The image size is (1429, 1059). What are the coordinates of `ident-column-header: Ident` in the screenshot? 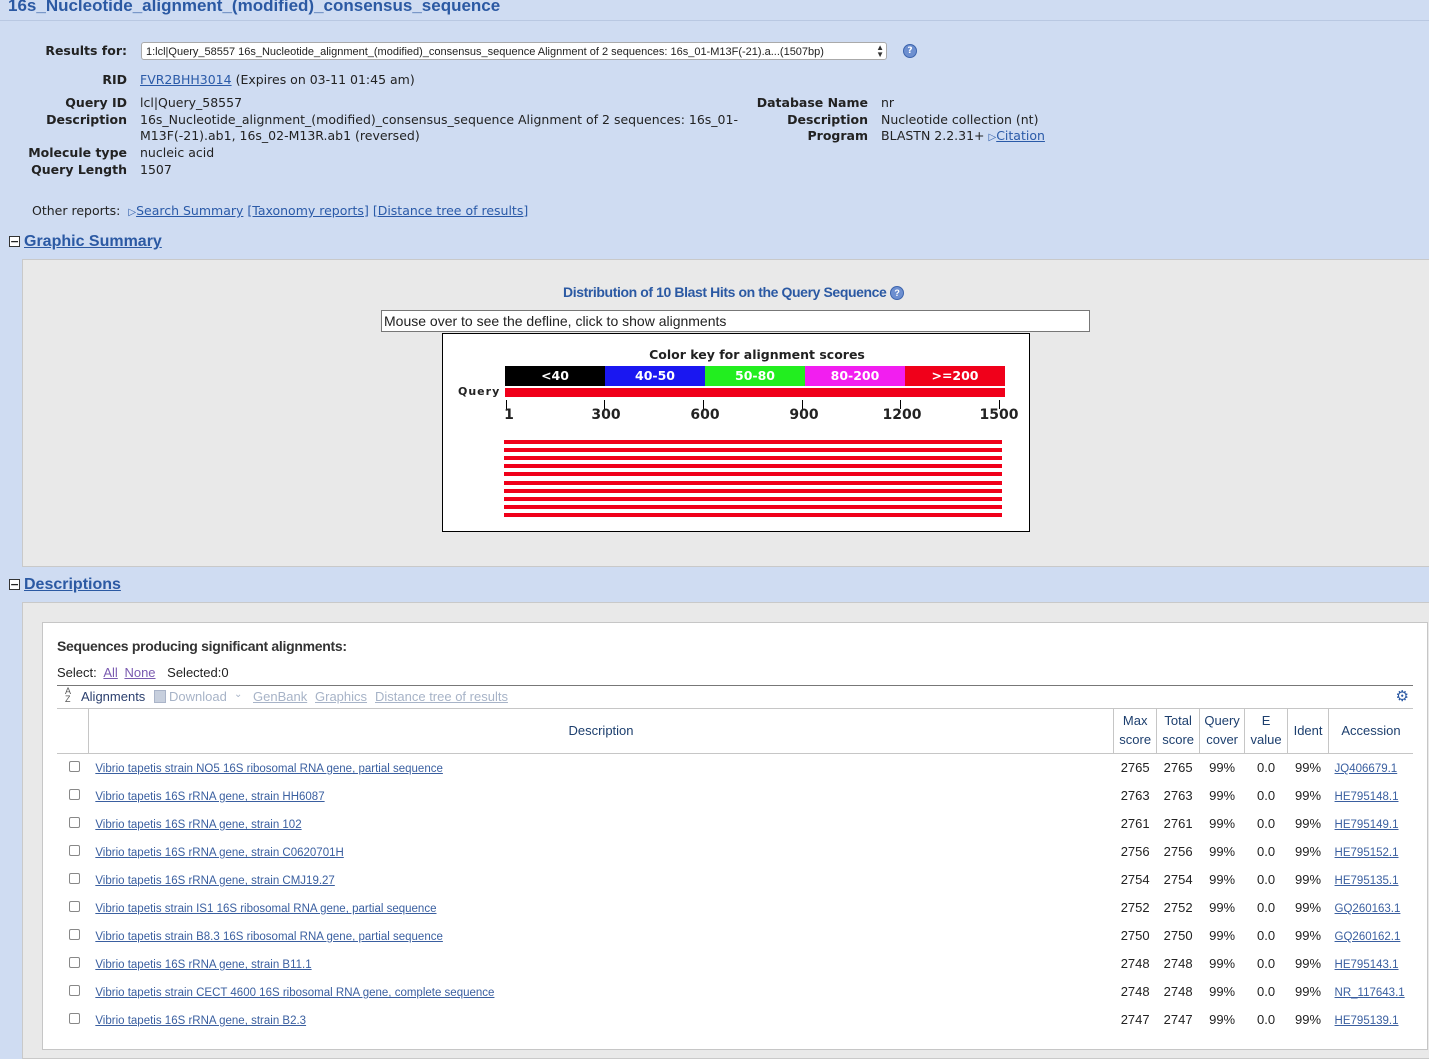 It's located at (1308, 731).